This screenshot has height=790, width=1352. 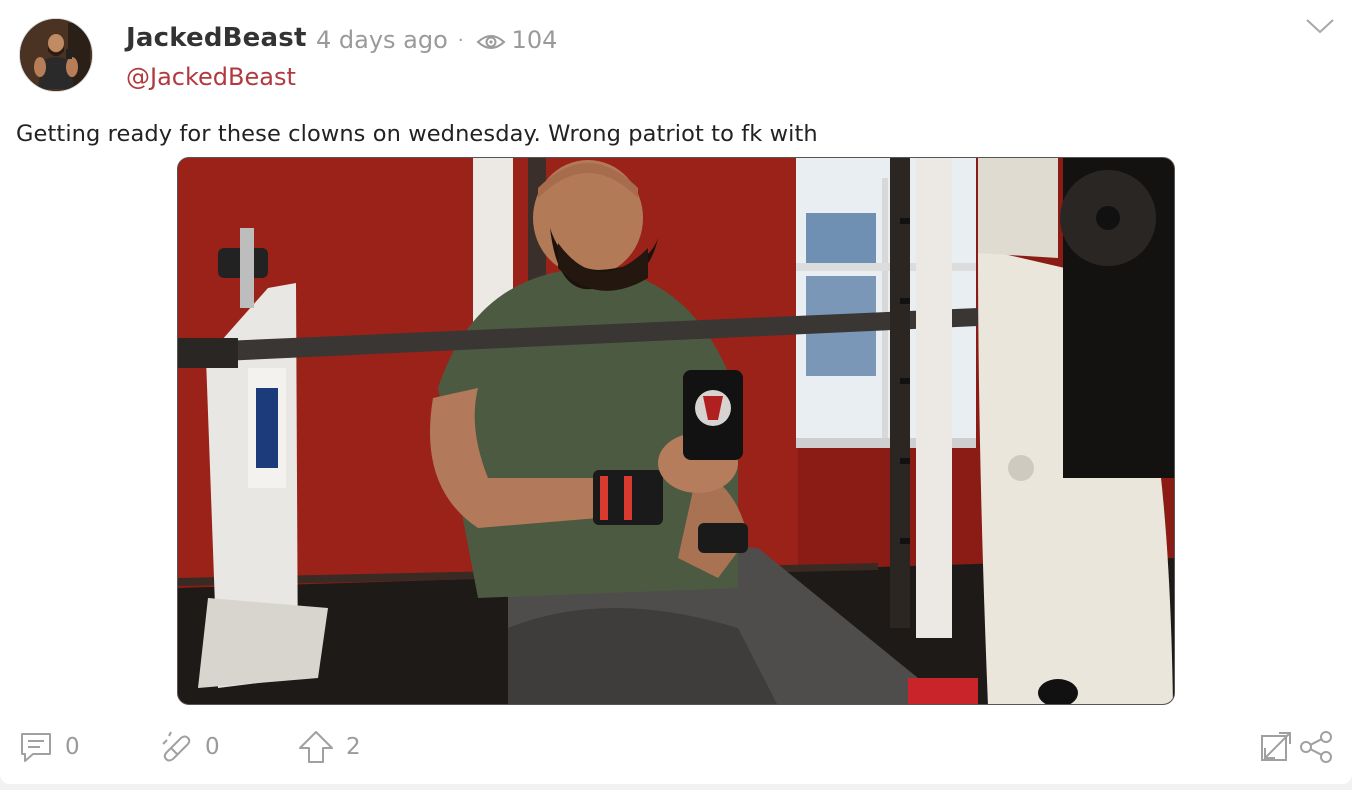 I want to click on user-handle: @JackedBeast, so click(x=211, y=77).